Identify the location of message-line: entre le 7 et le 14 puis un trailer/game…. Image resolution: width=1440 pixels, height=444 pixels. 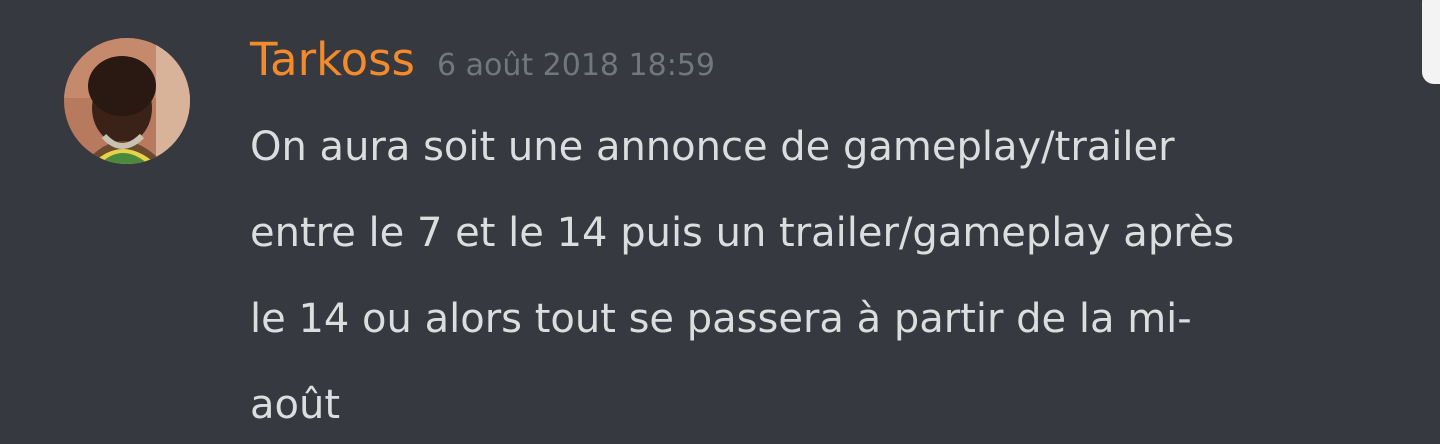
(742, 233).